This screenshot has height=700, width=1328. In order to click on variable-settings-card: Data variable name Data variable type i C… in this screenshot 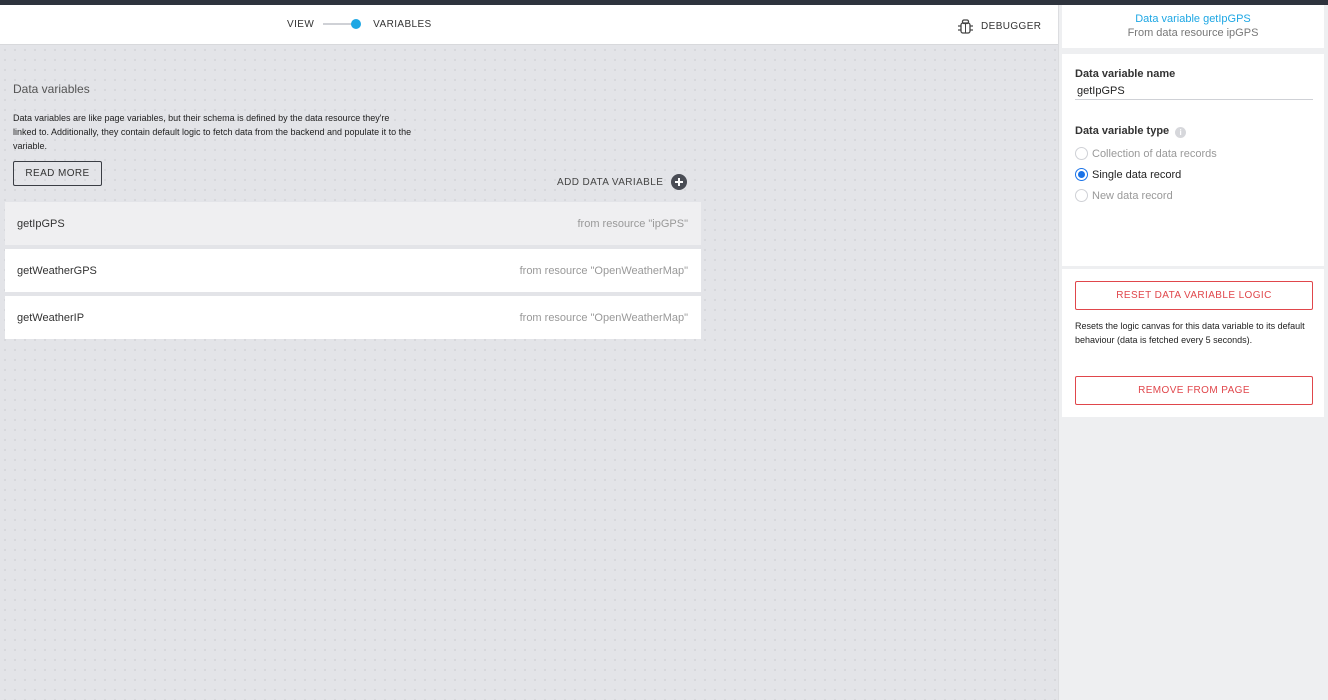, I will do `click(1193, 160)`.